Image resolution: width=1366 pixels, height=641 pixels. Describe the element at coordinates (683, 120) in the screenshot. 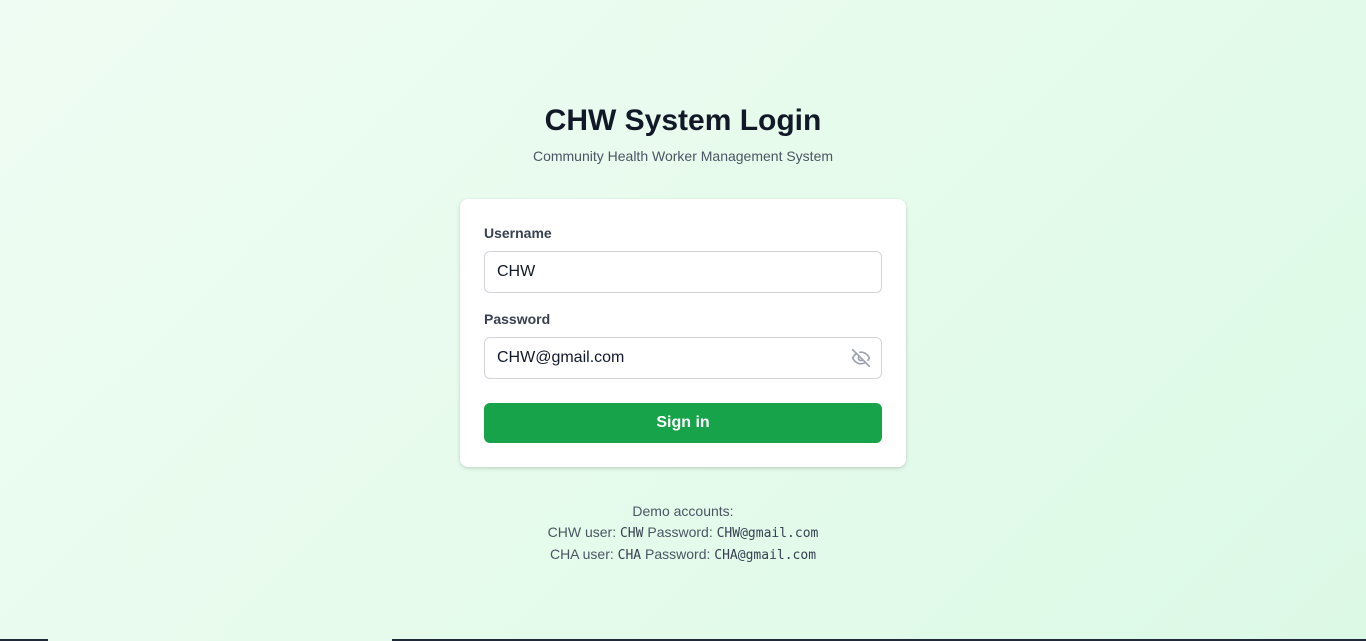

I see `page-title: CHW System Login` at that location.